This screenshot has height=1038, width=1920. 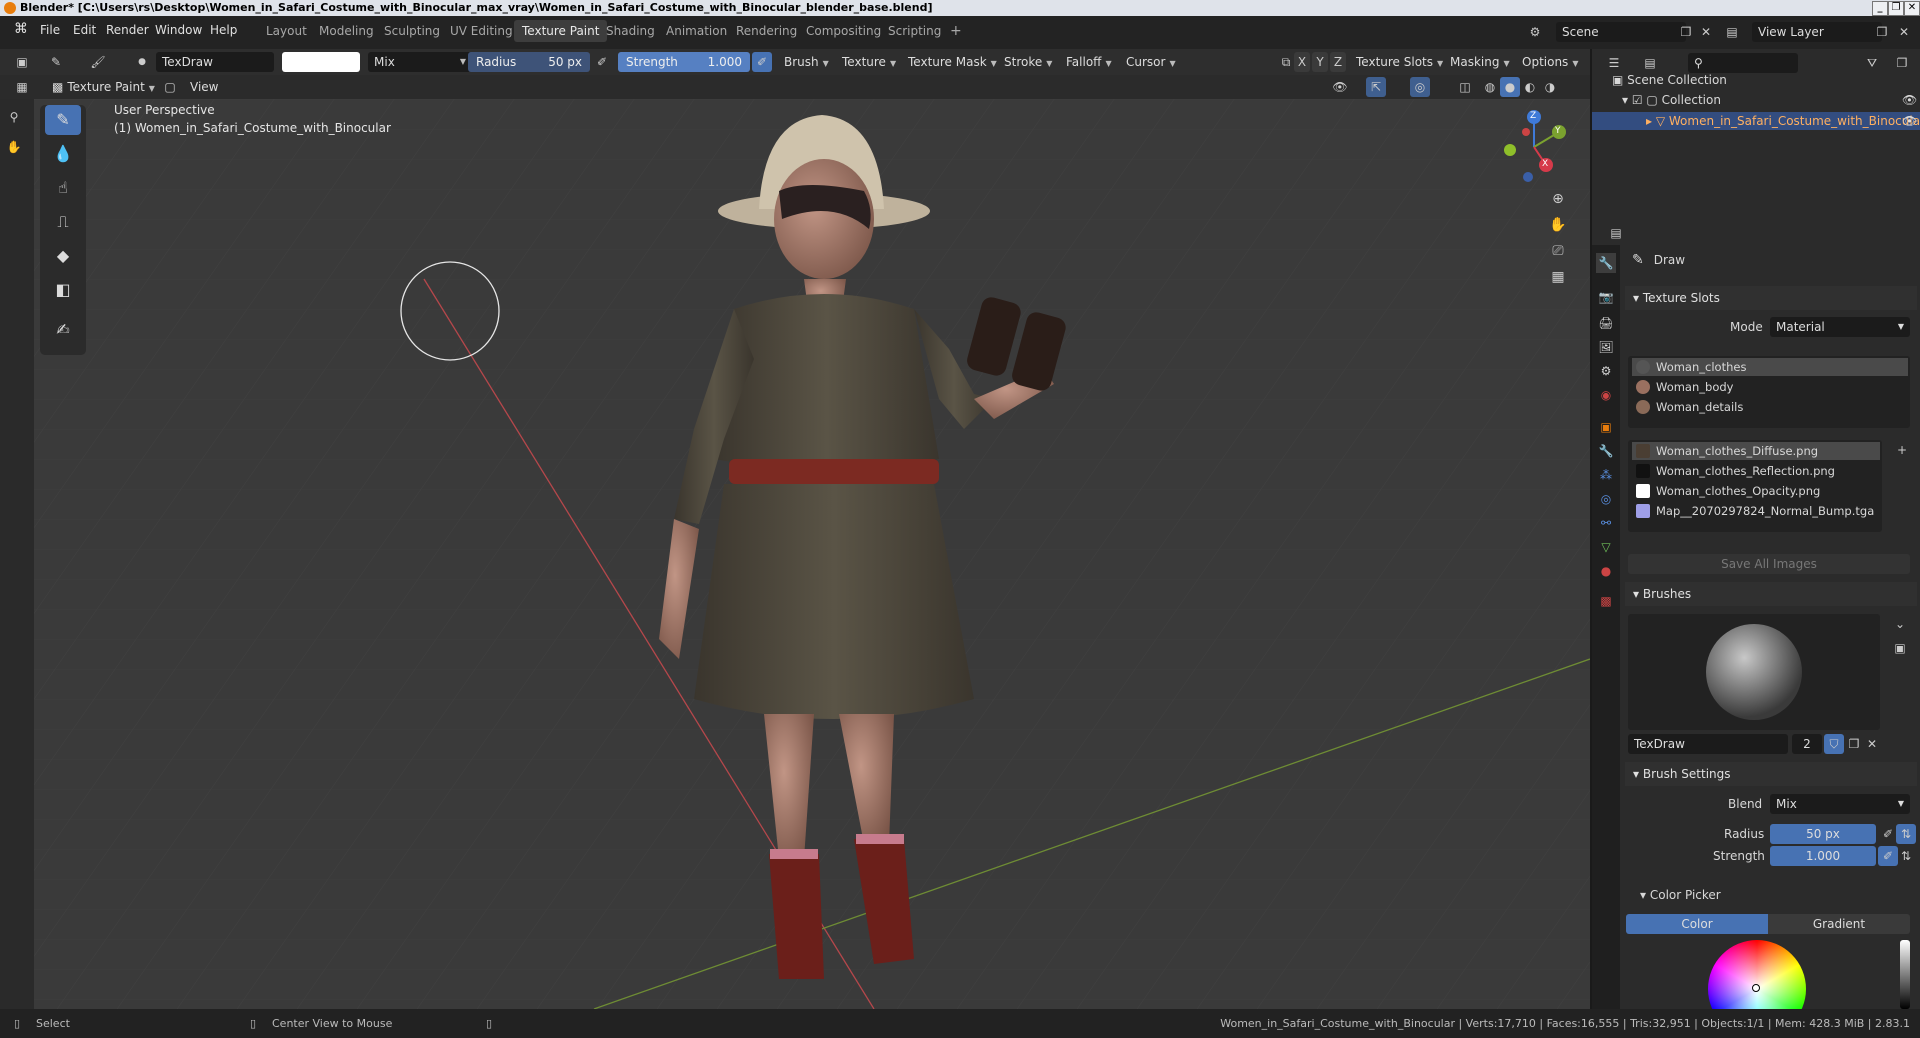 What do you see at coordinates (1840, 804) in the screenshot?
I see `brush-blend-dropdown: Mix ▼` at bounding box center [1840, 804].